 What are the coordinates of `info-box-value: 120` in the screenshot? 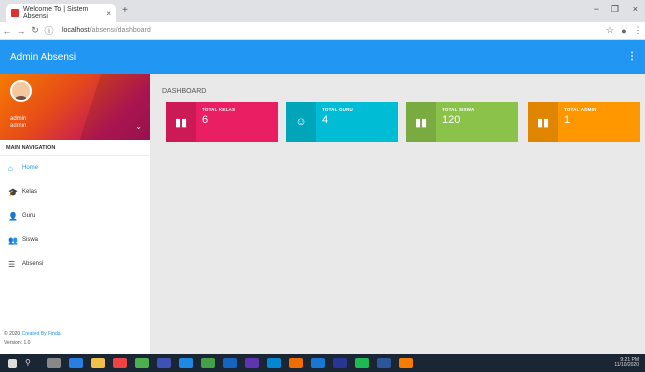 It's located at (451, 120).